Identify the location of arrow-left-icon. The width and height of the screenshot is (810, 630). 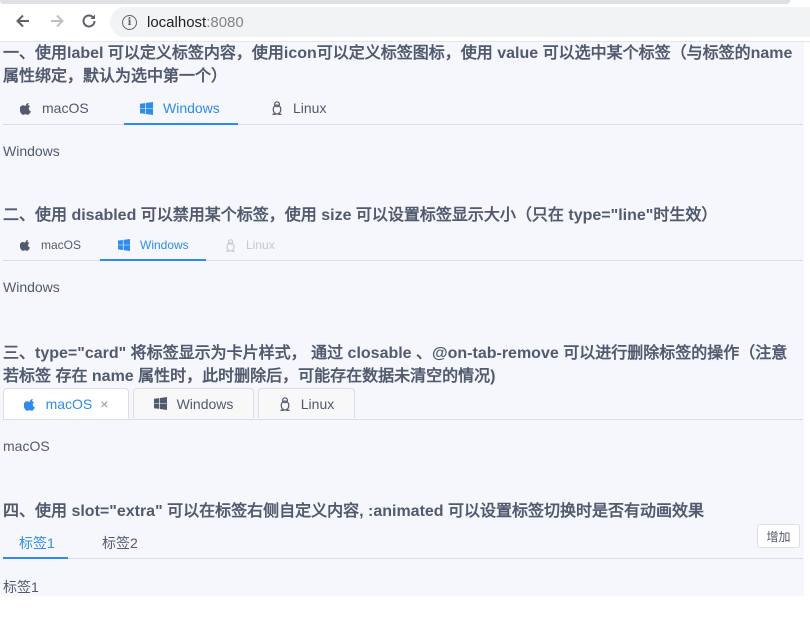
(23, 21).